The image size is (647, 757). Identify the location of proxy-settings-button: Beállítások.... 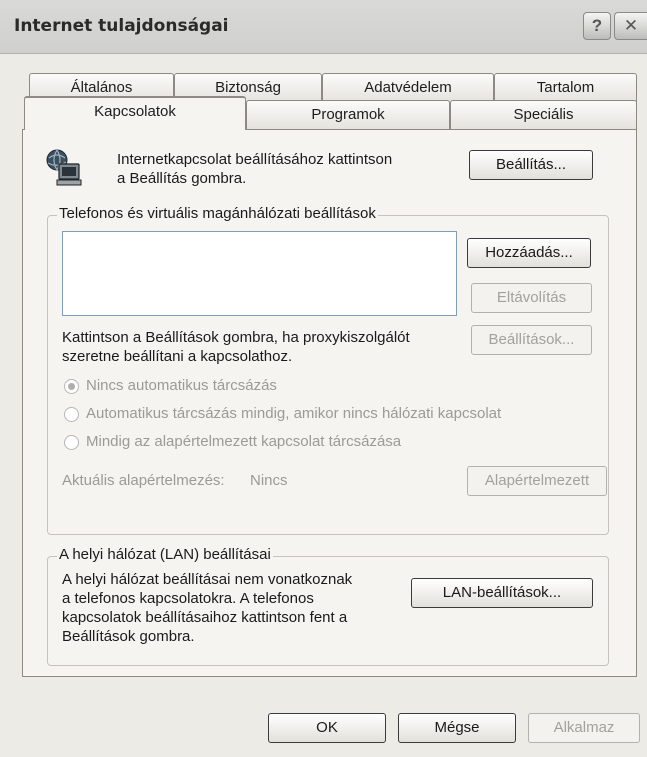
(531, 340).